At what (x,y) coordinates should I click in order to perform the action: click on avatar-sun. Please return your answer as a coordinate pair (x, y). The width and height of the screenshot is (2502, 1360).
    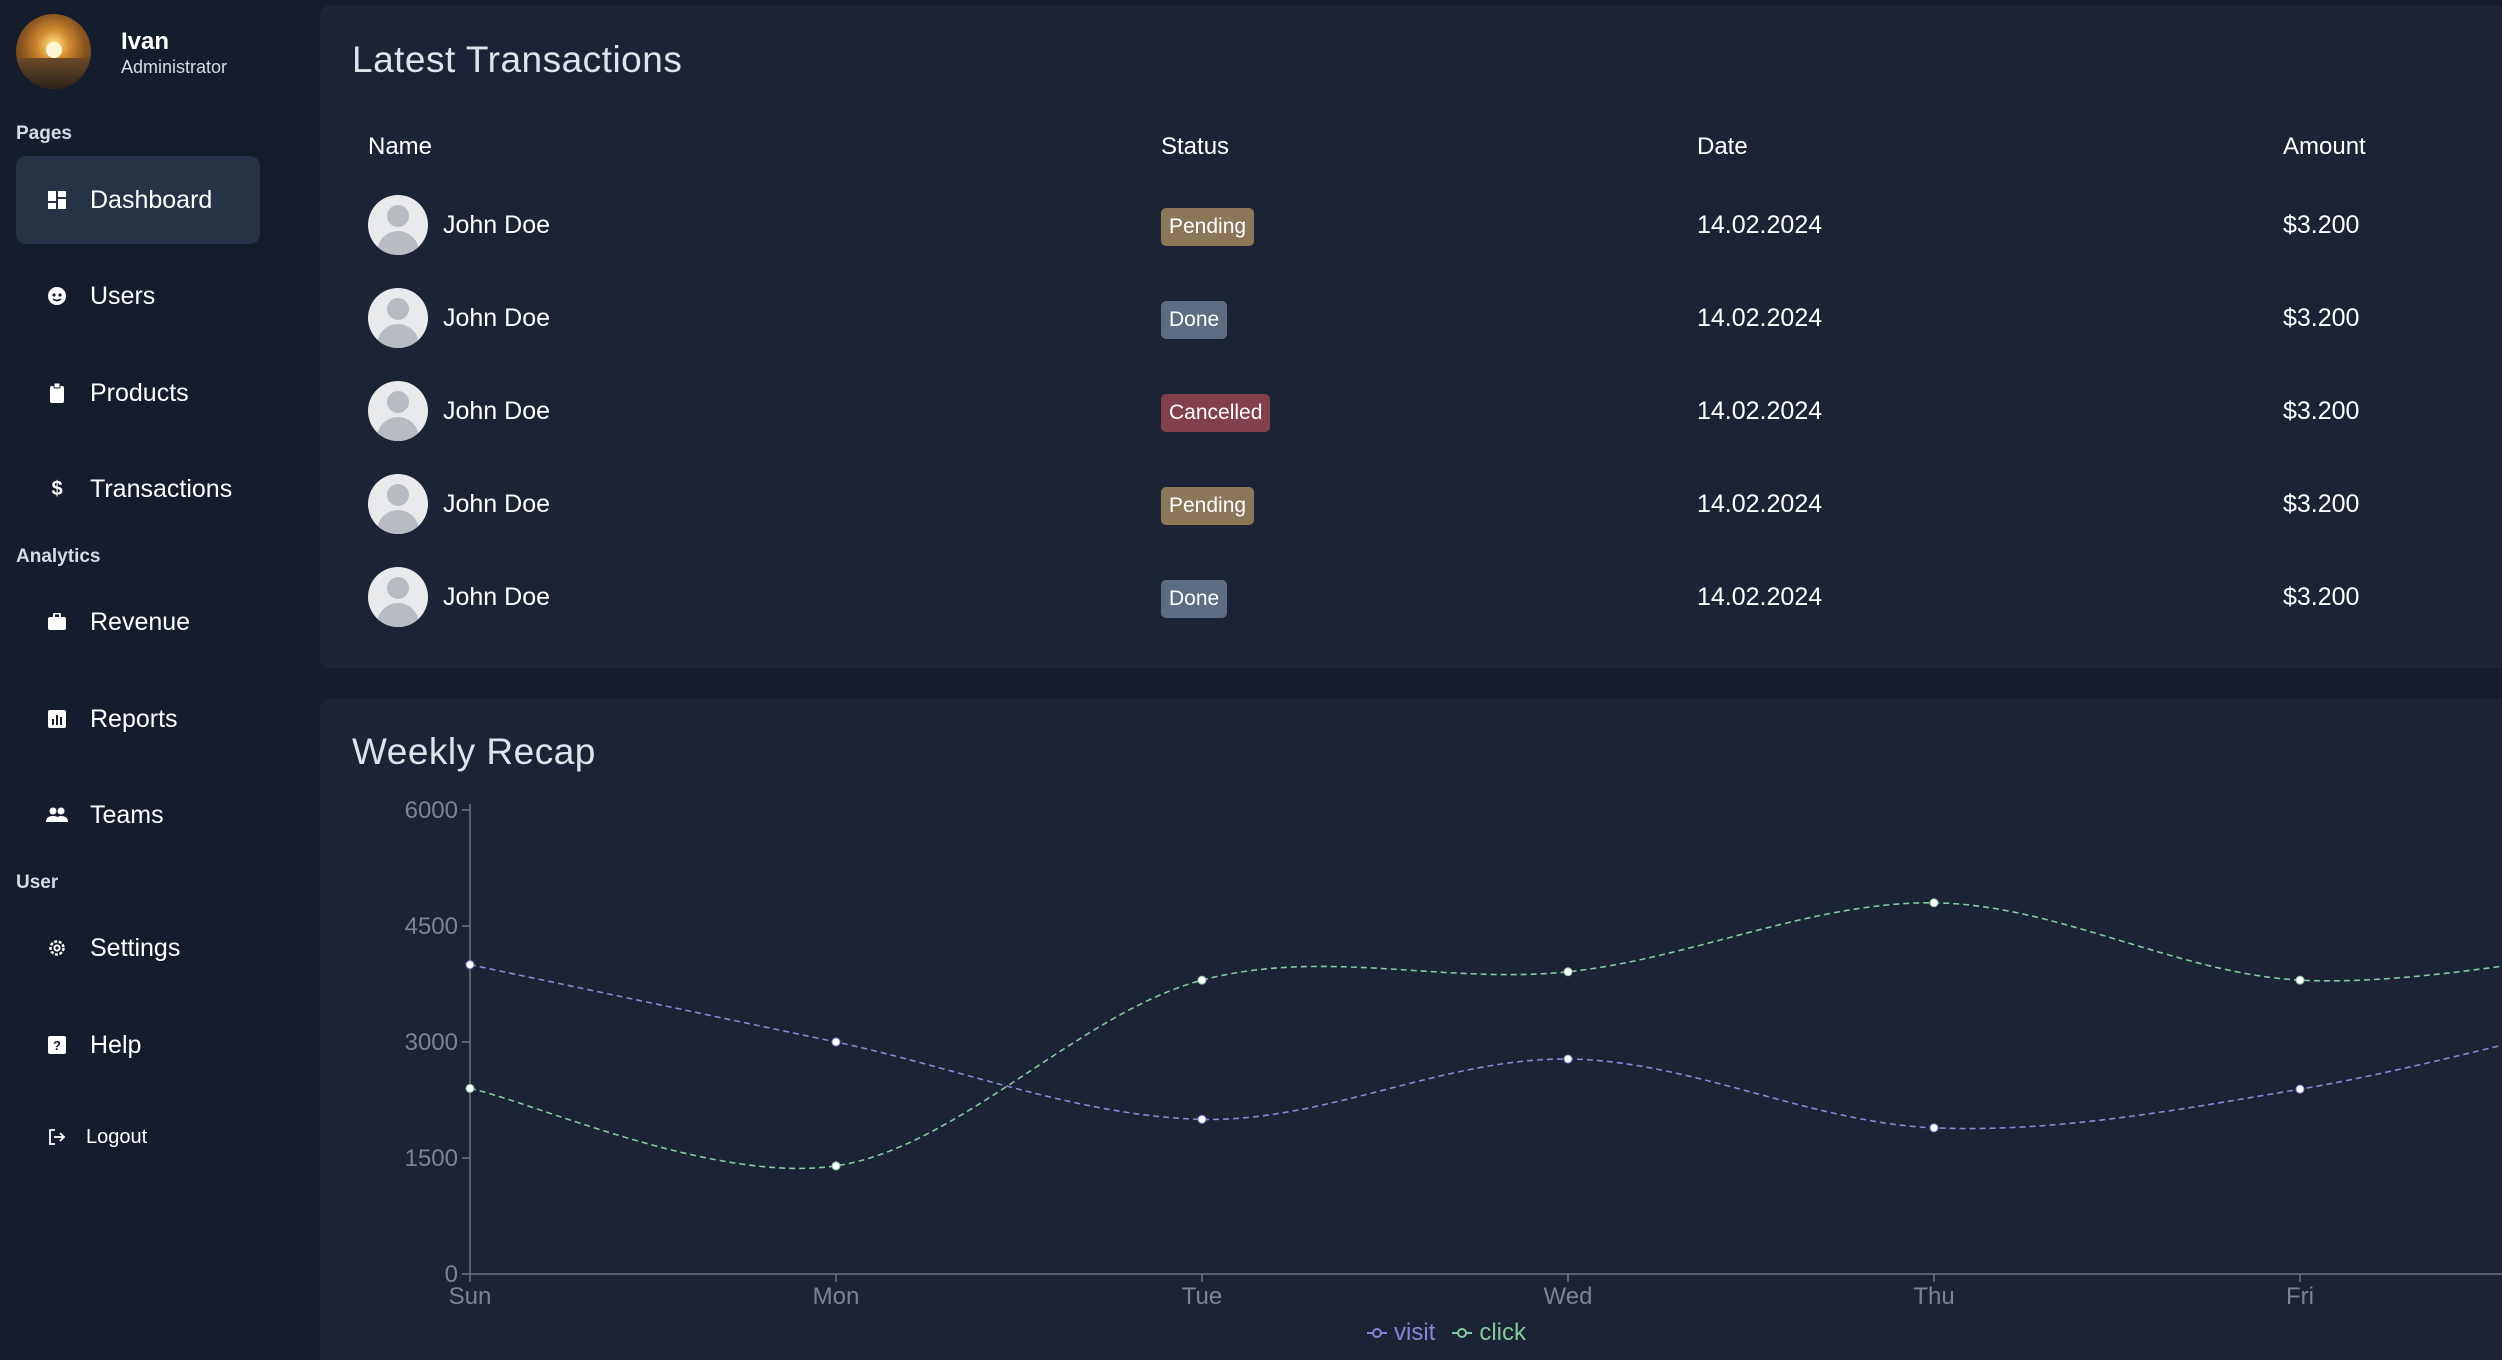
    Looking at the image, I should click on (54, 50).